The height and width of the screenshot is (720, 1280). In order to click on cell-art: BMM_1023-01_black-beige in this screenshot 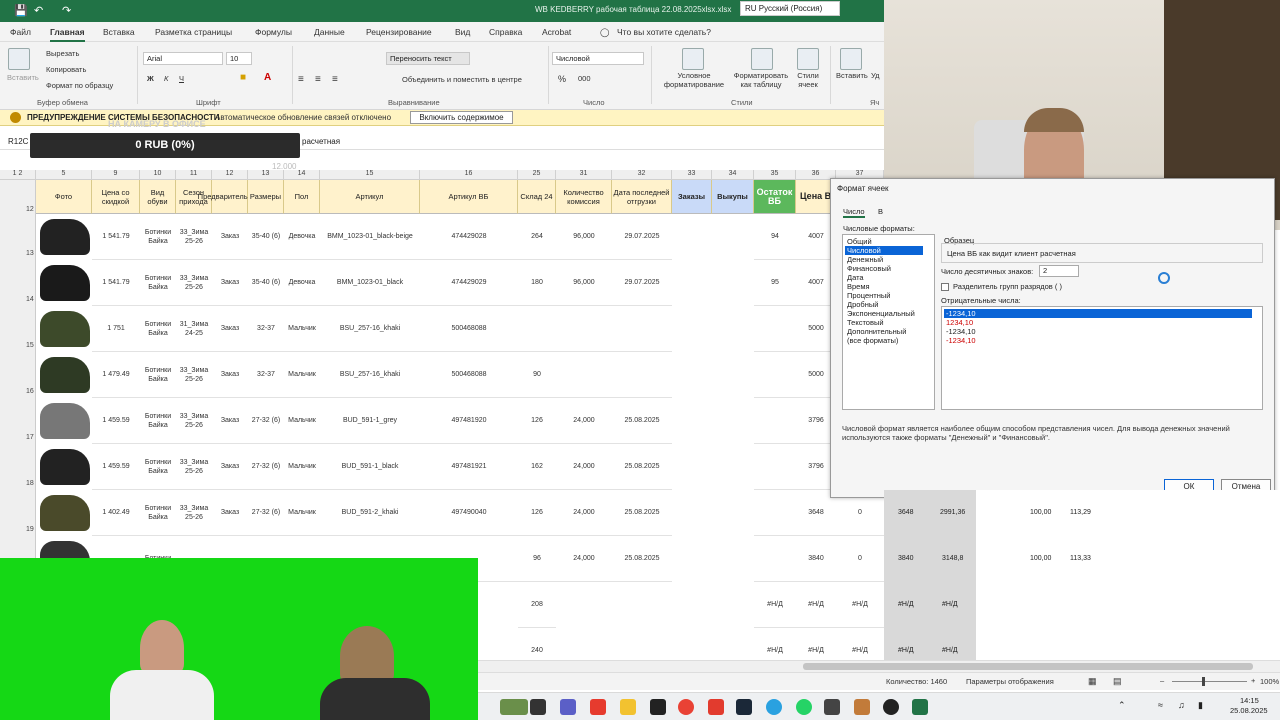, I will do `click(370, 237)`.